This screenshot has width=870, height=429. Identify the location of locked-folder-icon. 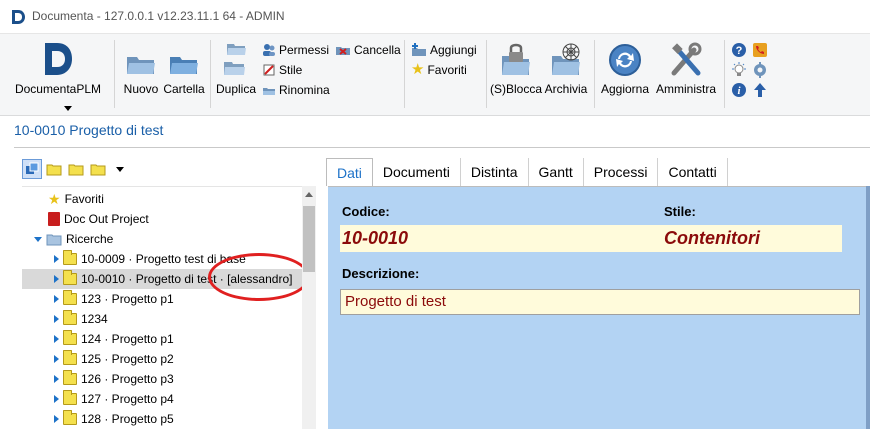
(70, 277).